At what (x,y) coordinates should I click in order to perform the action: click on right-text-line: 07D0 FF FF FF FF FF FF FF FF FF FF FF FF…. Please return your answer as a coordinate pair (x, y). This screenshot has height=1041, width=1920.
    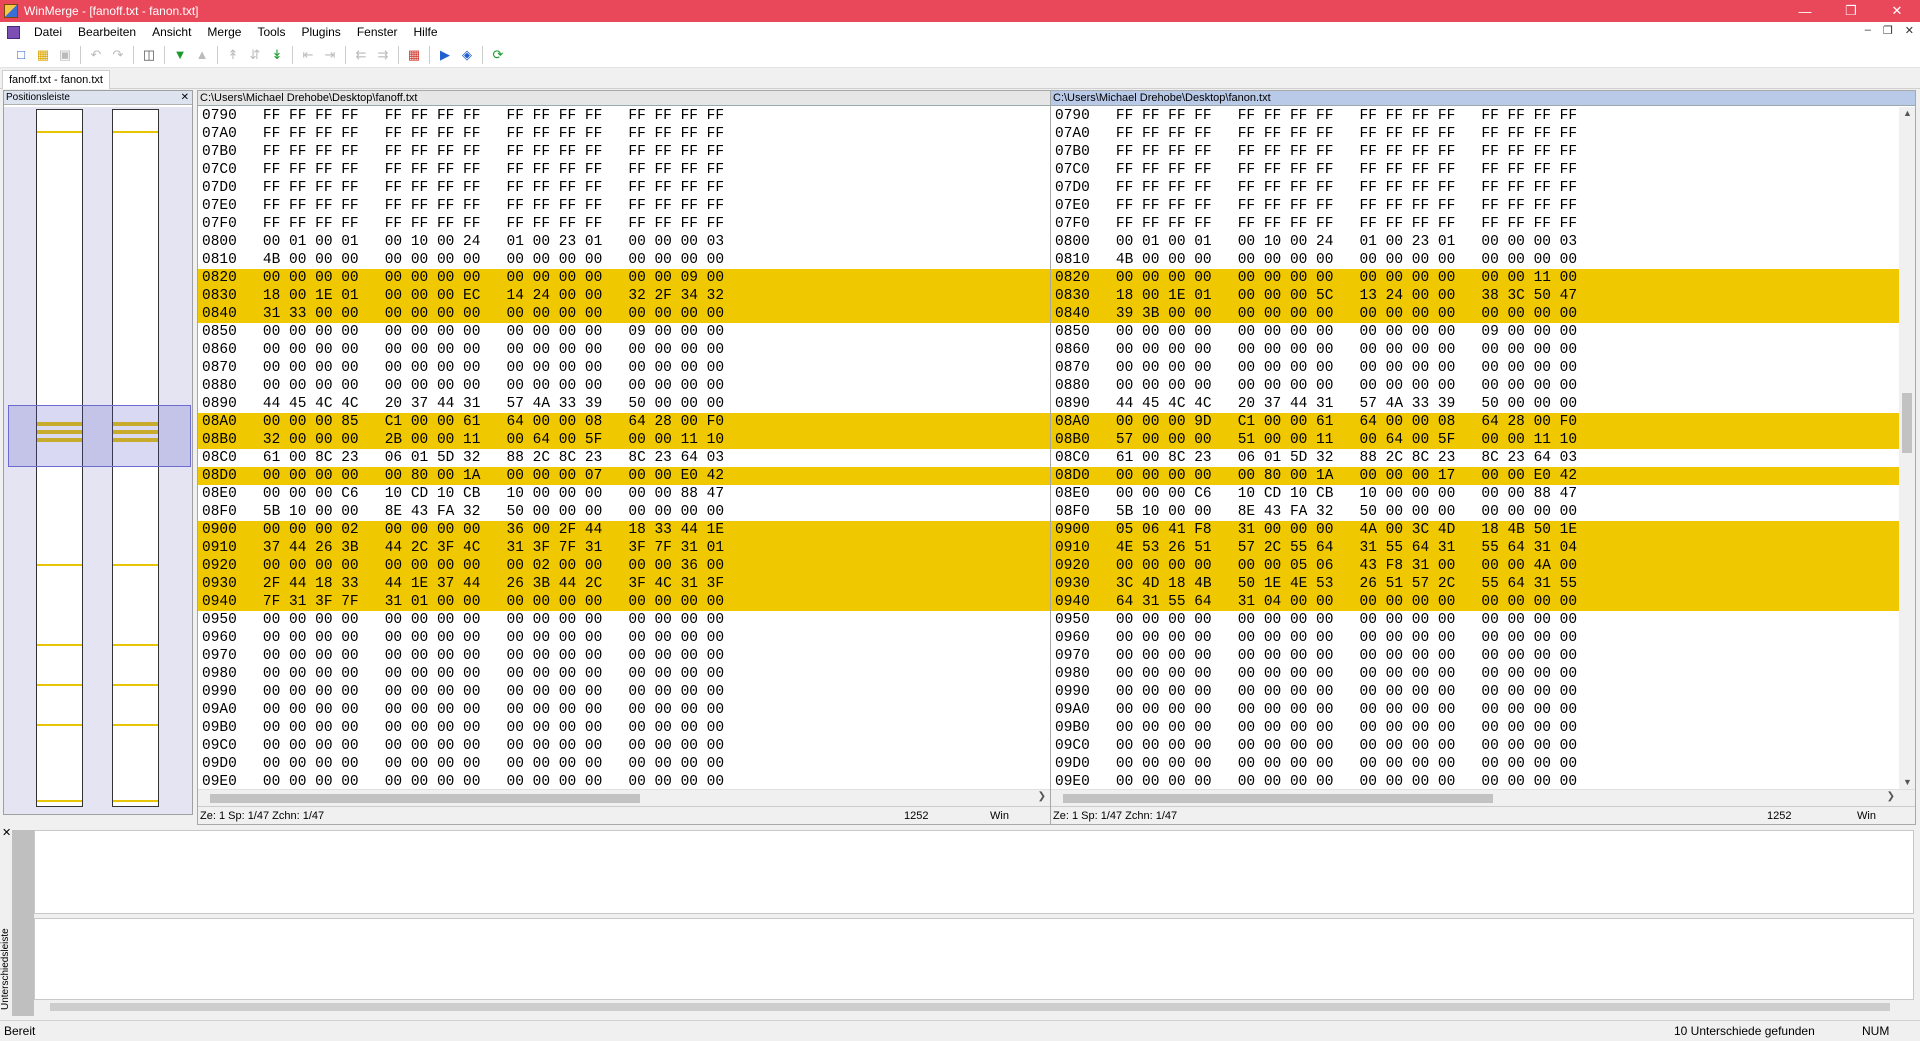
    Looking at the image, I should click on (1475, 188).